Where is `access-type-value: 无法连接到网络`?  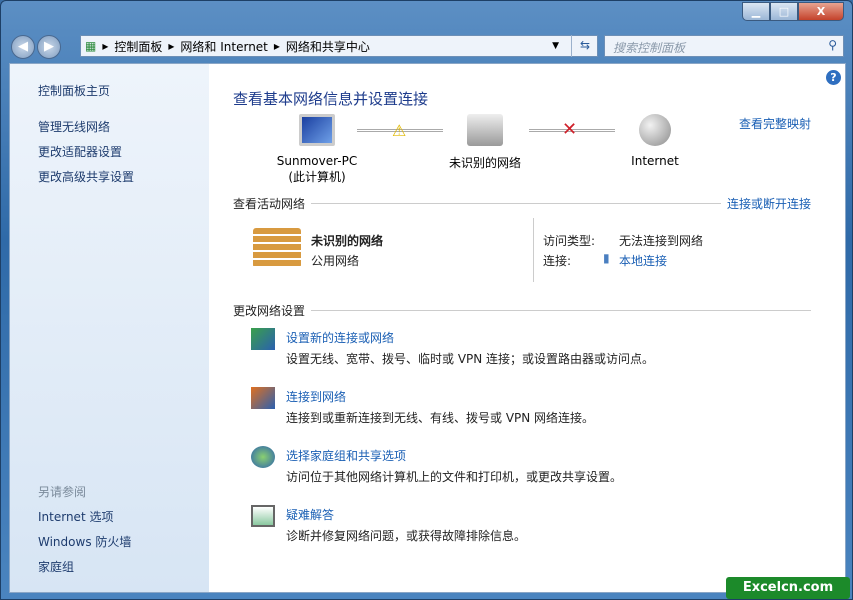
access-type-value: 无法连接到网络 is located at coordinates (661, 241).